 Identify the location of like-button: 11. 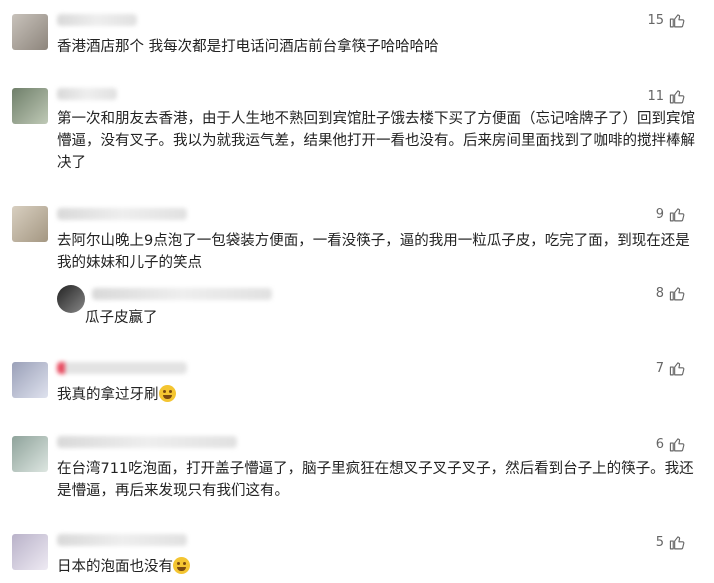
(666, 96).